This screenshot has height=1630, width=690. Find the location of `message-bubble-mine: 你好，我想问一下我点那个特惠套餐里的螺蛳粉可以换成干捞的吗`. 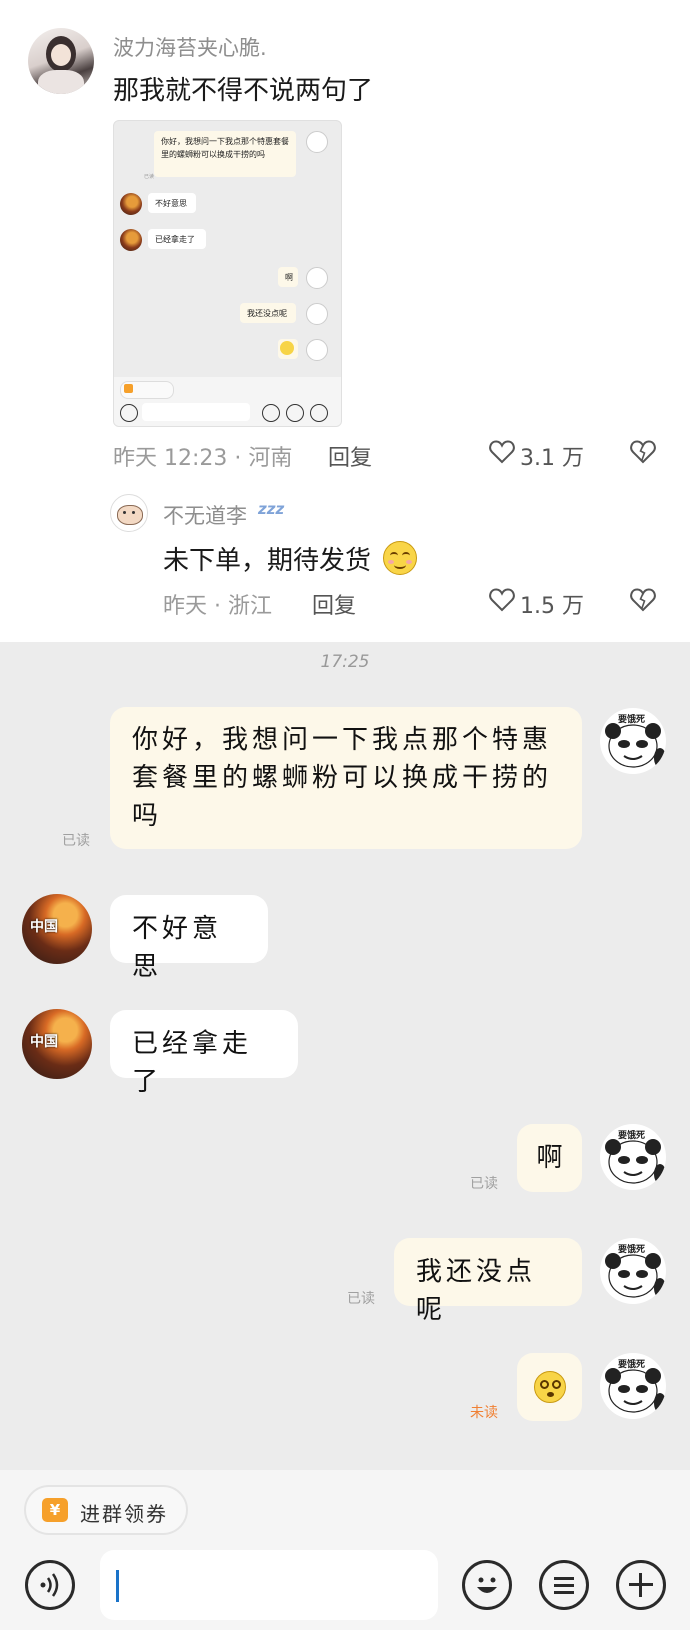

message-bubble-mine: 你好，我想问一下我点那个特惠套餐里的螺蛳粉可以换成干捞的吗 is located at coordinates (346, 778).